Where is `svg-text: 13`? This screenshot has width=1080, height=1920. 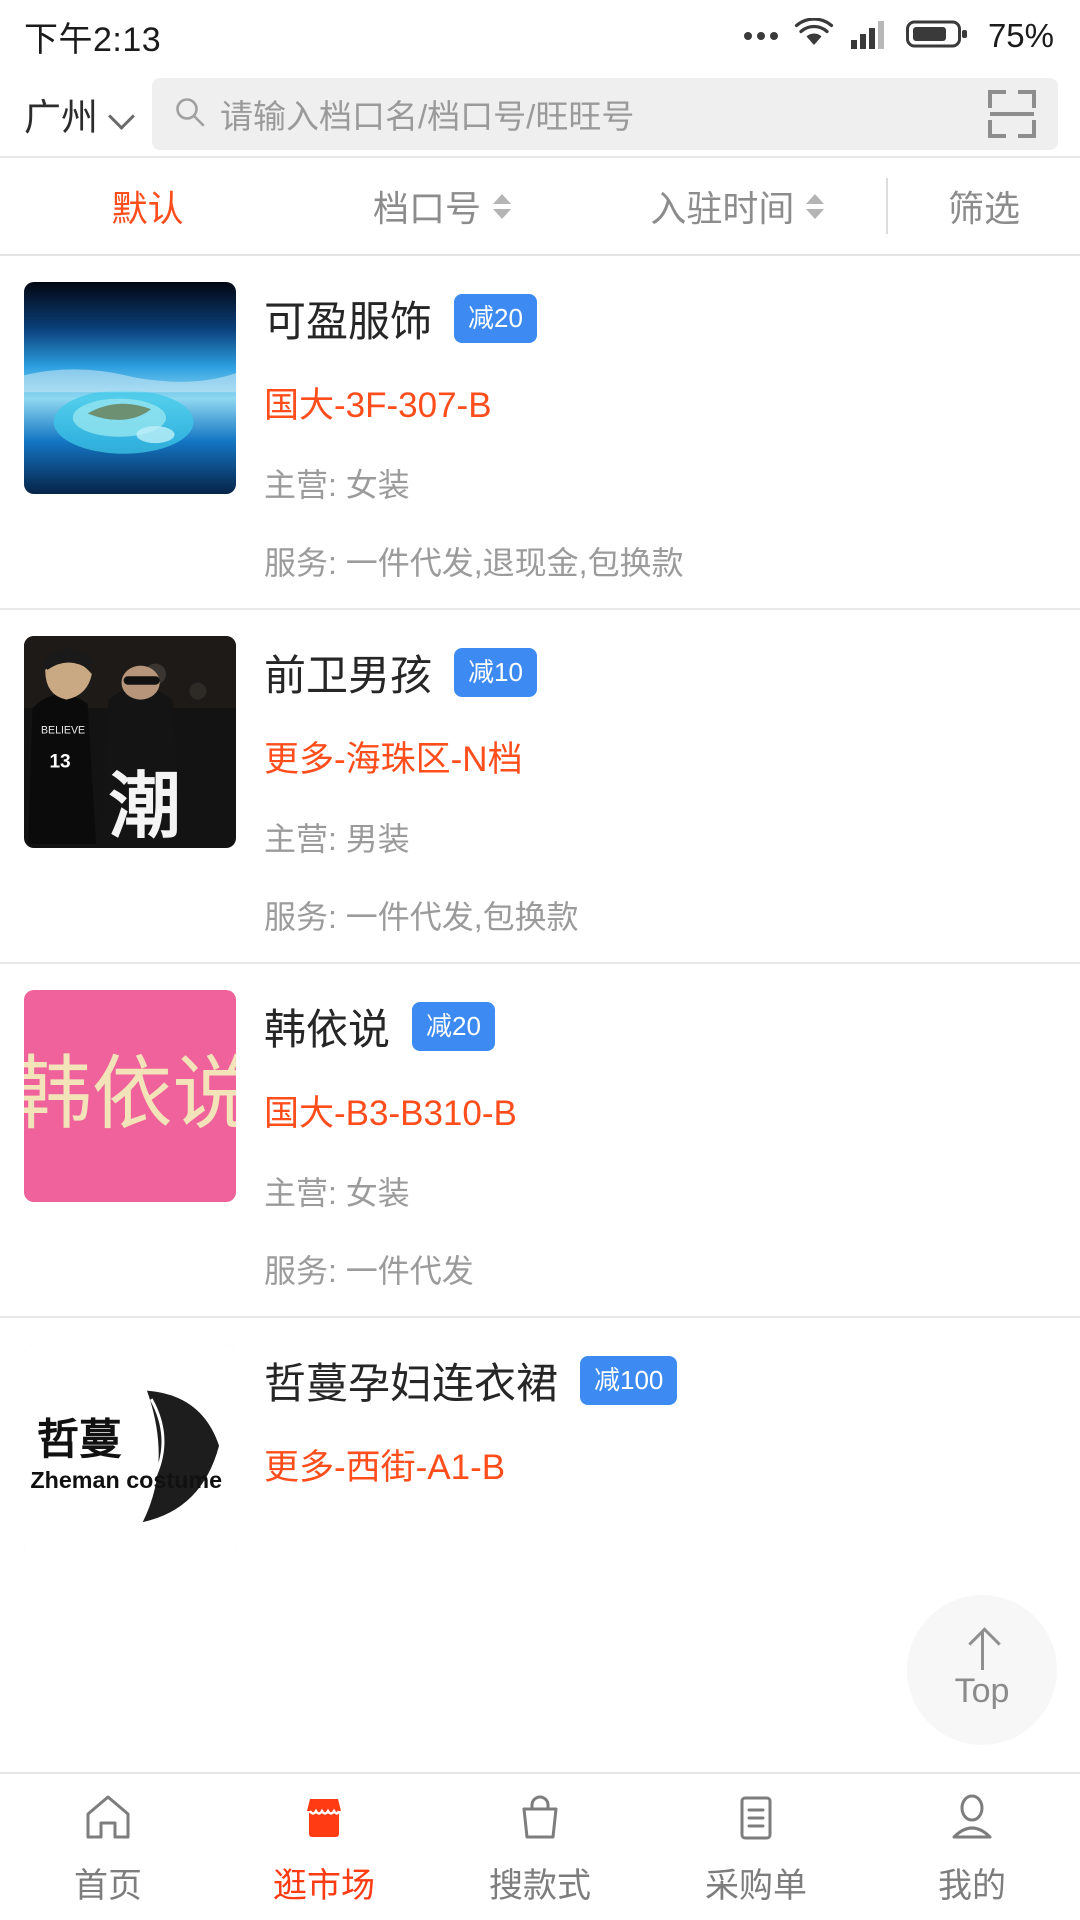
svg-text: 13 is located at coordinates (59, 761).